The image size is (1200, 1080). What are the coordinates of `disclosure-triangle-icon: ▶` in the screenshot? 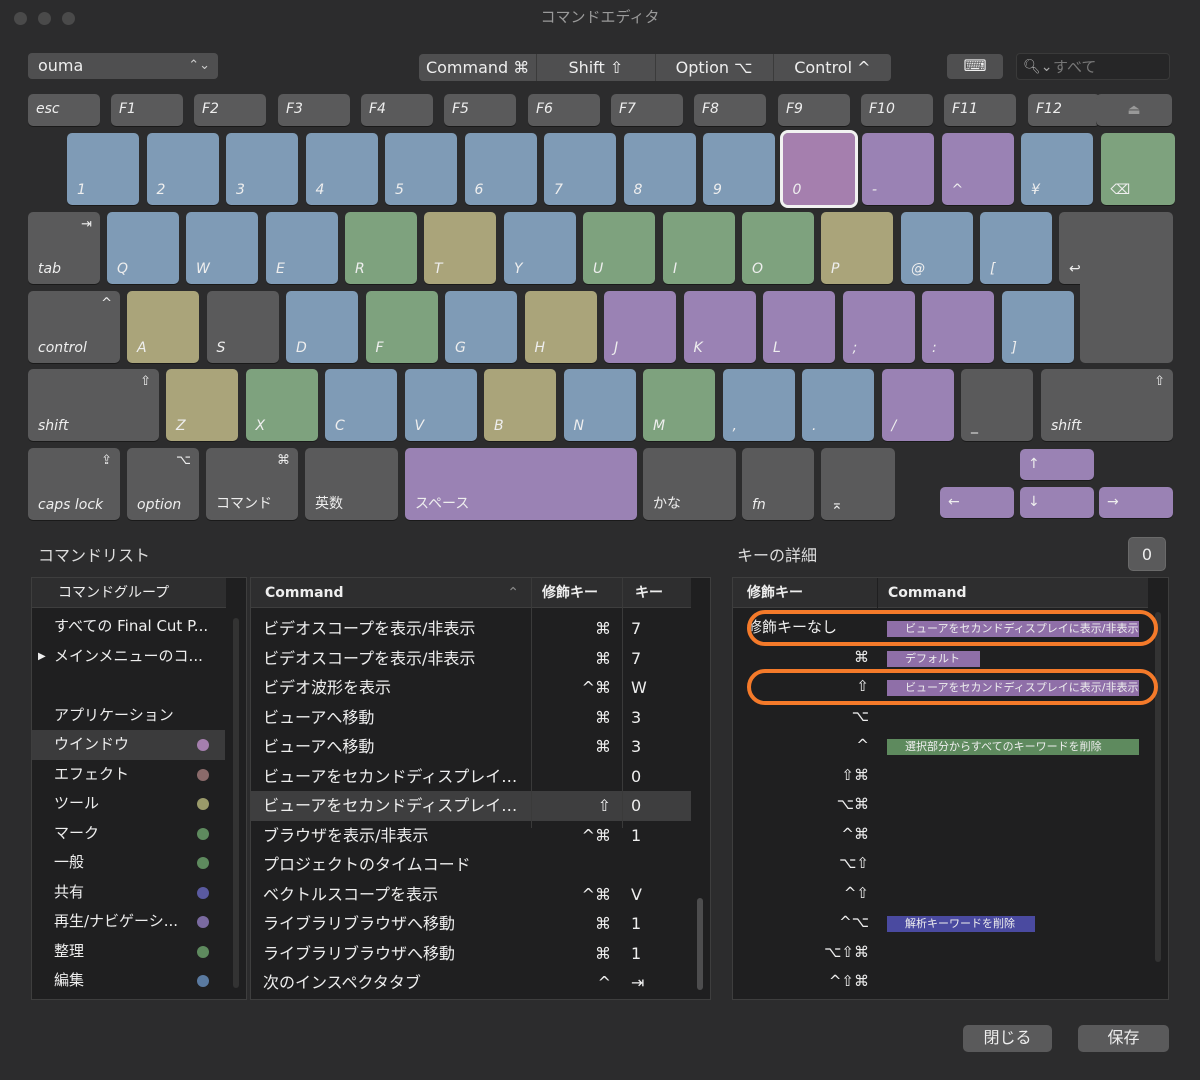 It's located at (42, 657).